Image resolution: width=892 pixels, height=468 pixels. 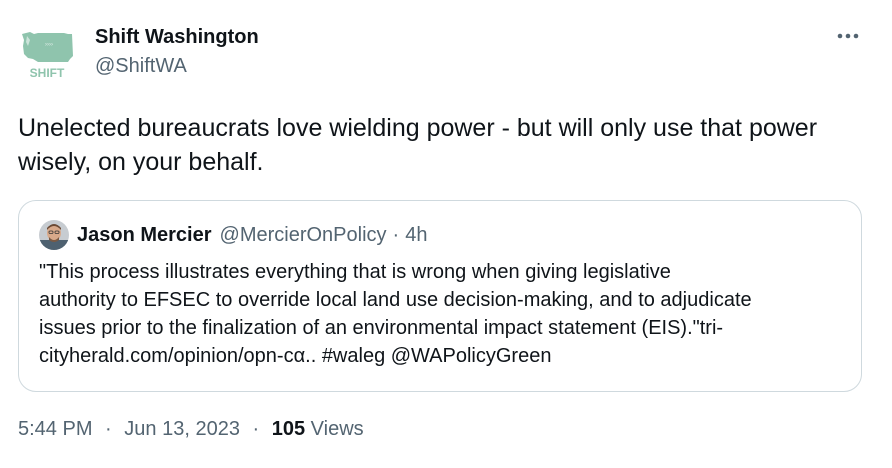 I want to click on quoted-handle: @MercierOnPolicy, so click(x=303, y=235).